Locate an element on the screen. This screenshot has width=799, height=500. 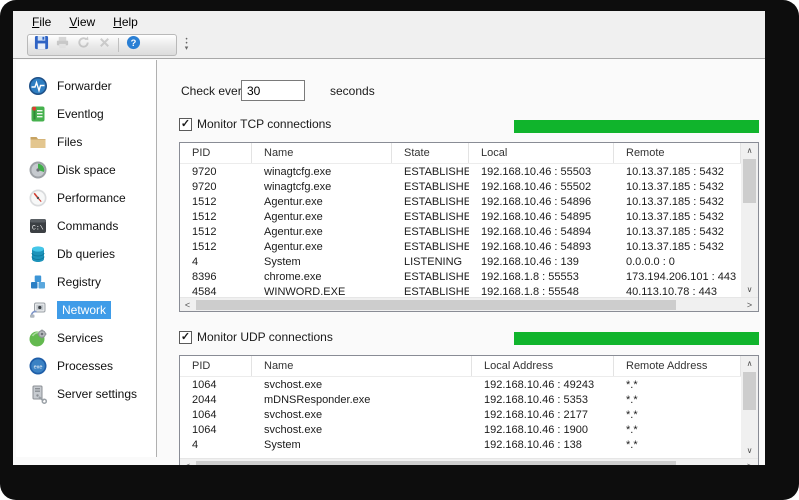
sidebar-item-label: Network is located at coordinates (84, 310).